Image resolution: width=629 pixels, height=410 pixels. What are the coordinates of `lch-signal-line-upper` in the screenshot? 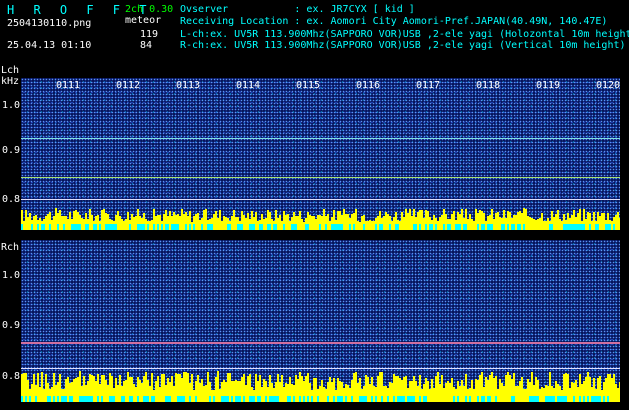 It's located at (320, 138).